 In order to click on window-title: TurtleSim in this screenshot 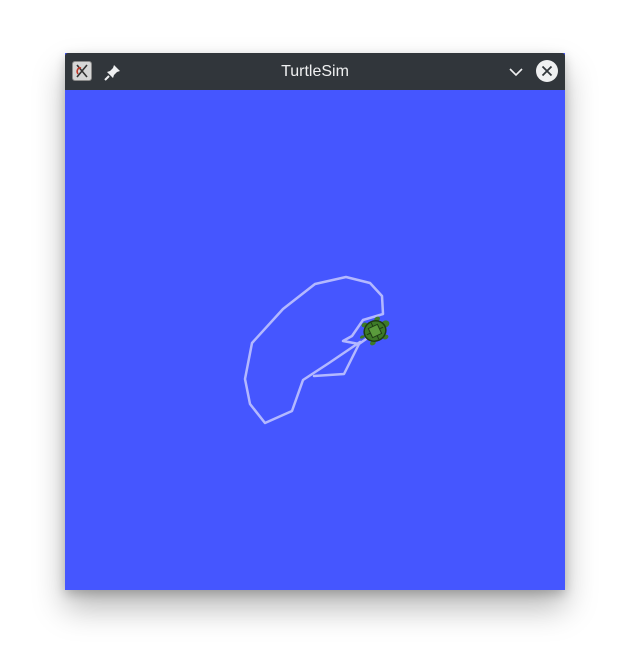, I will do `click(315, 71)`.